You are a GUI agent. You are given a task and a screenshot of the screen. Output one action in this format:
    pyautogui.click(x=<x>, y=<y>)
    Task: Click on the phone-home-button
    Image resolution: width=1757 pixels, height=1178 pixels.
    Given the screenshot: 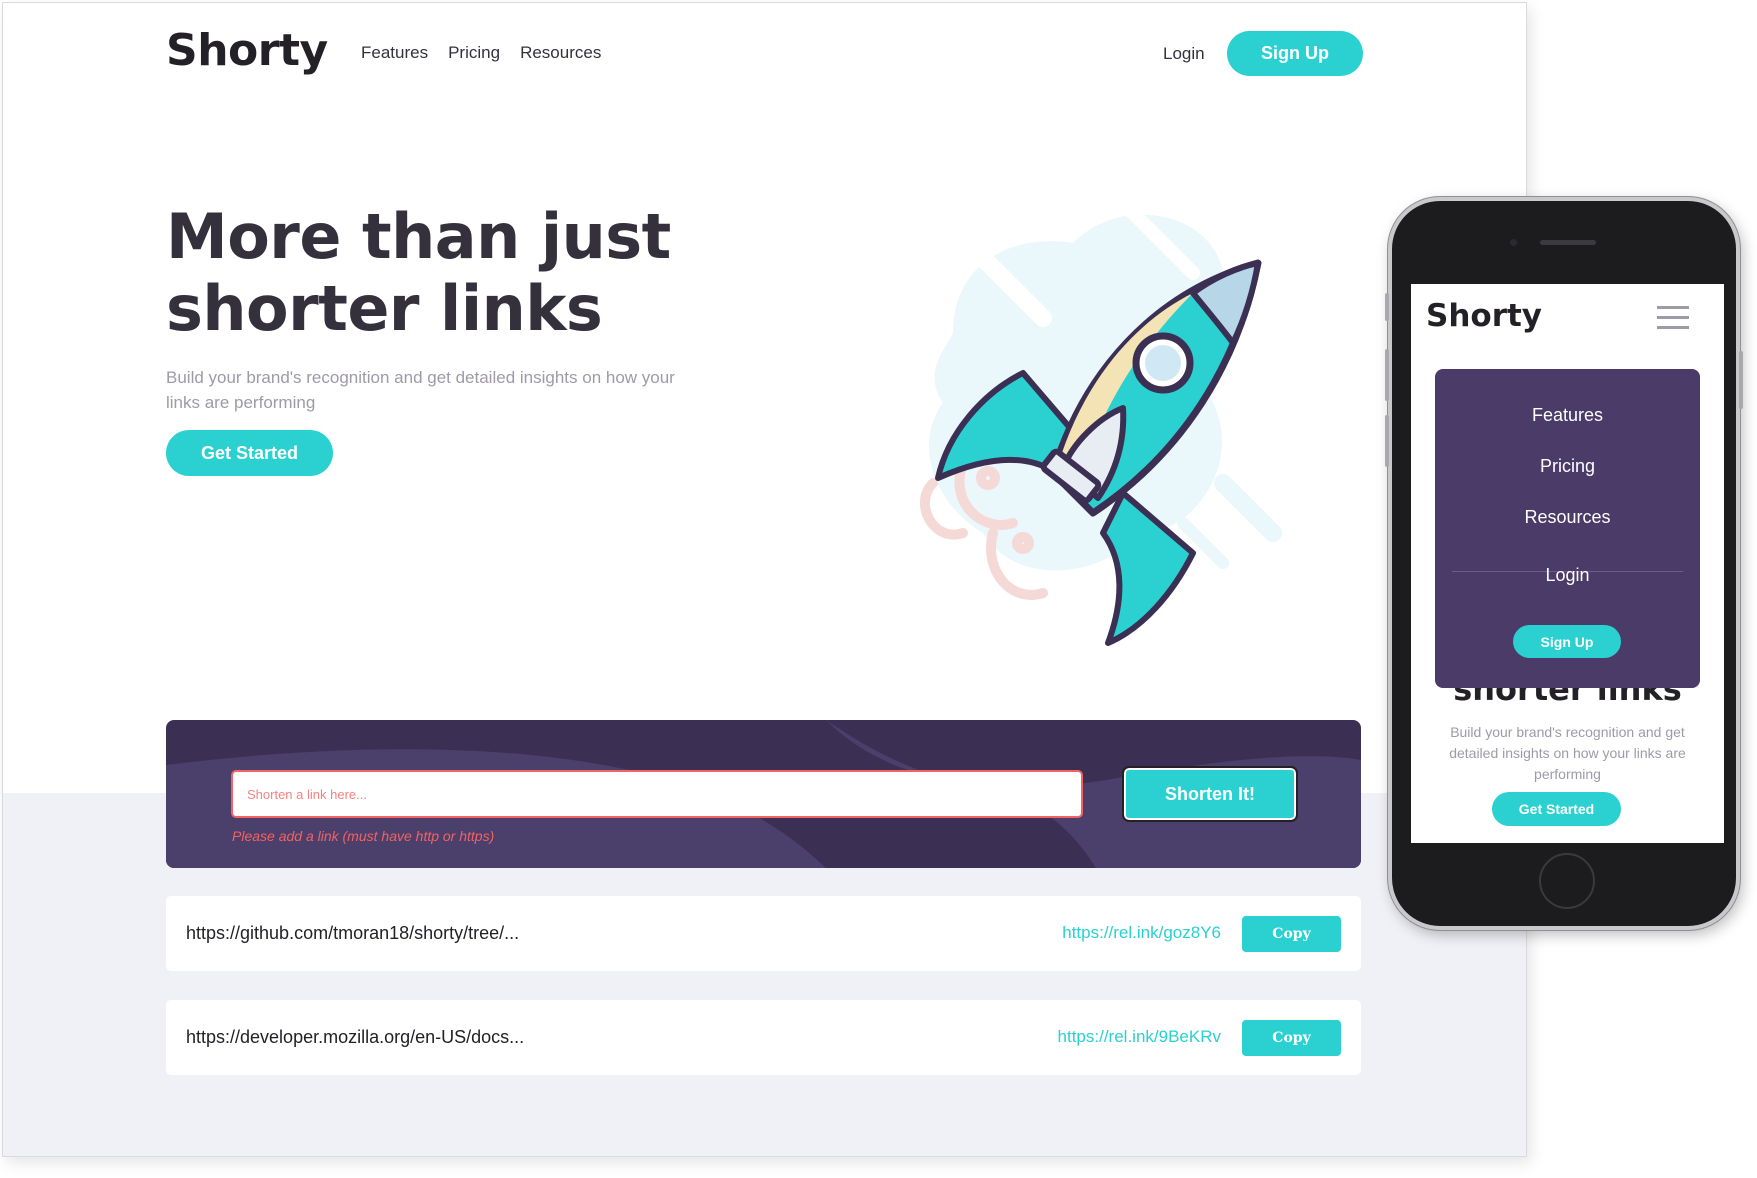 What is the action you would take?
    pyautogui.click(x=1567, y=881)
    